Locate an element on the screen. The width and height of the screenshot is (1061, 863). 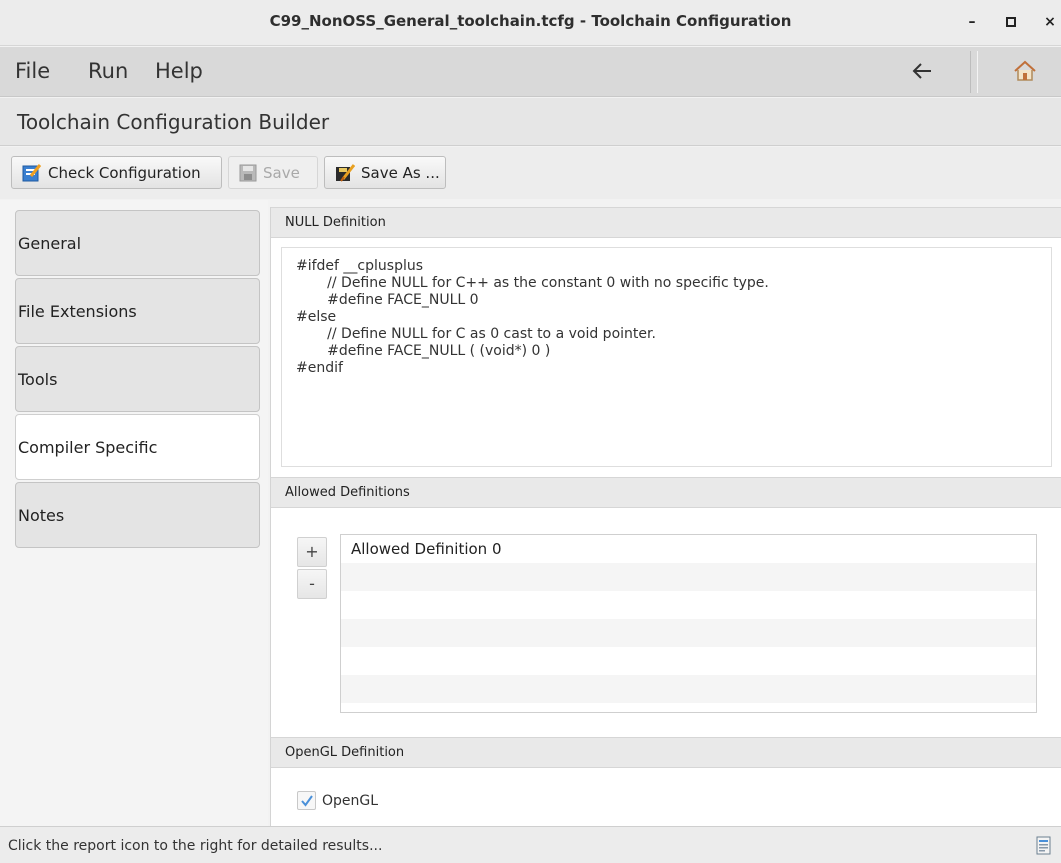
floppy-disk-icon is located at coordinates (248, 172).